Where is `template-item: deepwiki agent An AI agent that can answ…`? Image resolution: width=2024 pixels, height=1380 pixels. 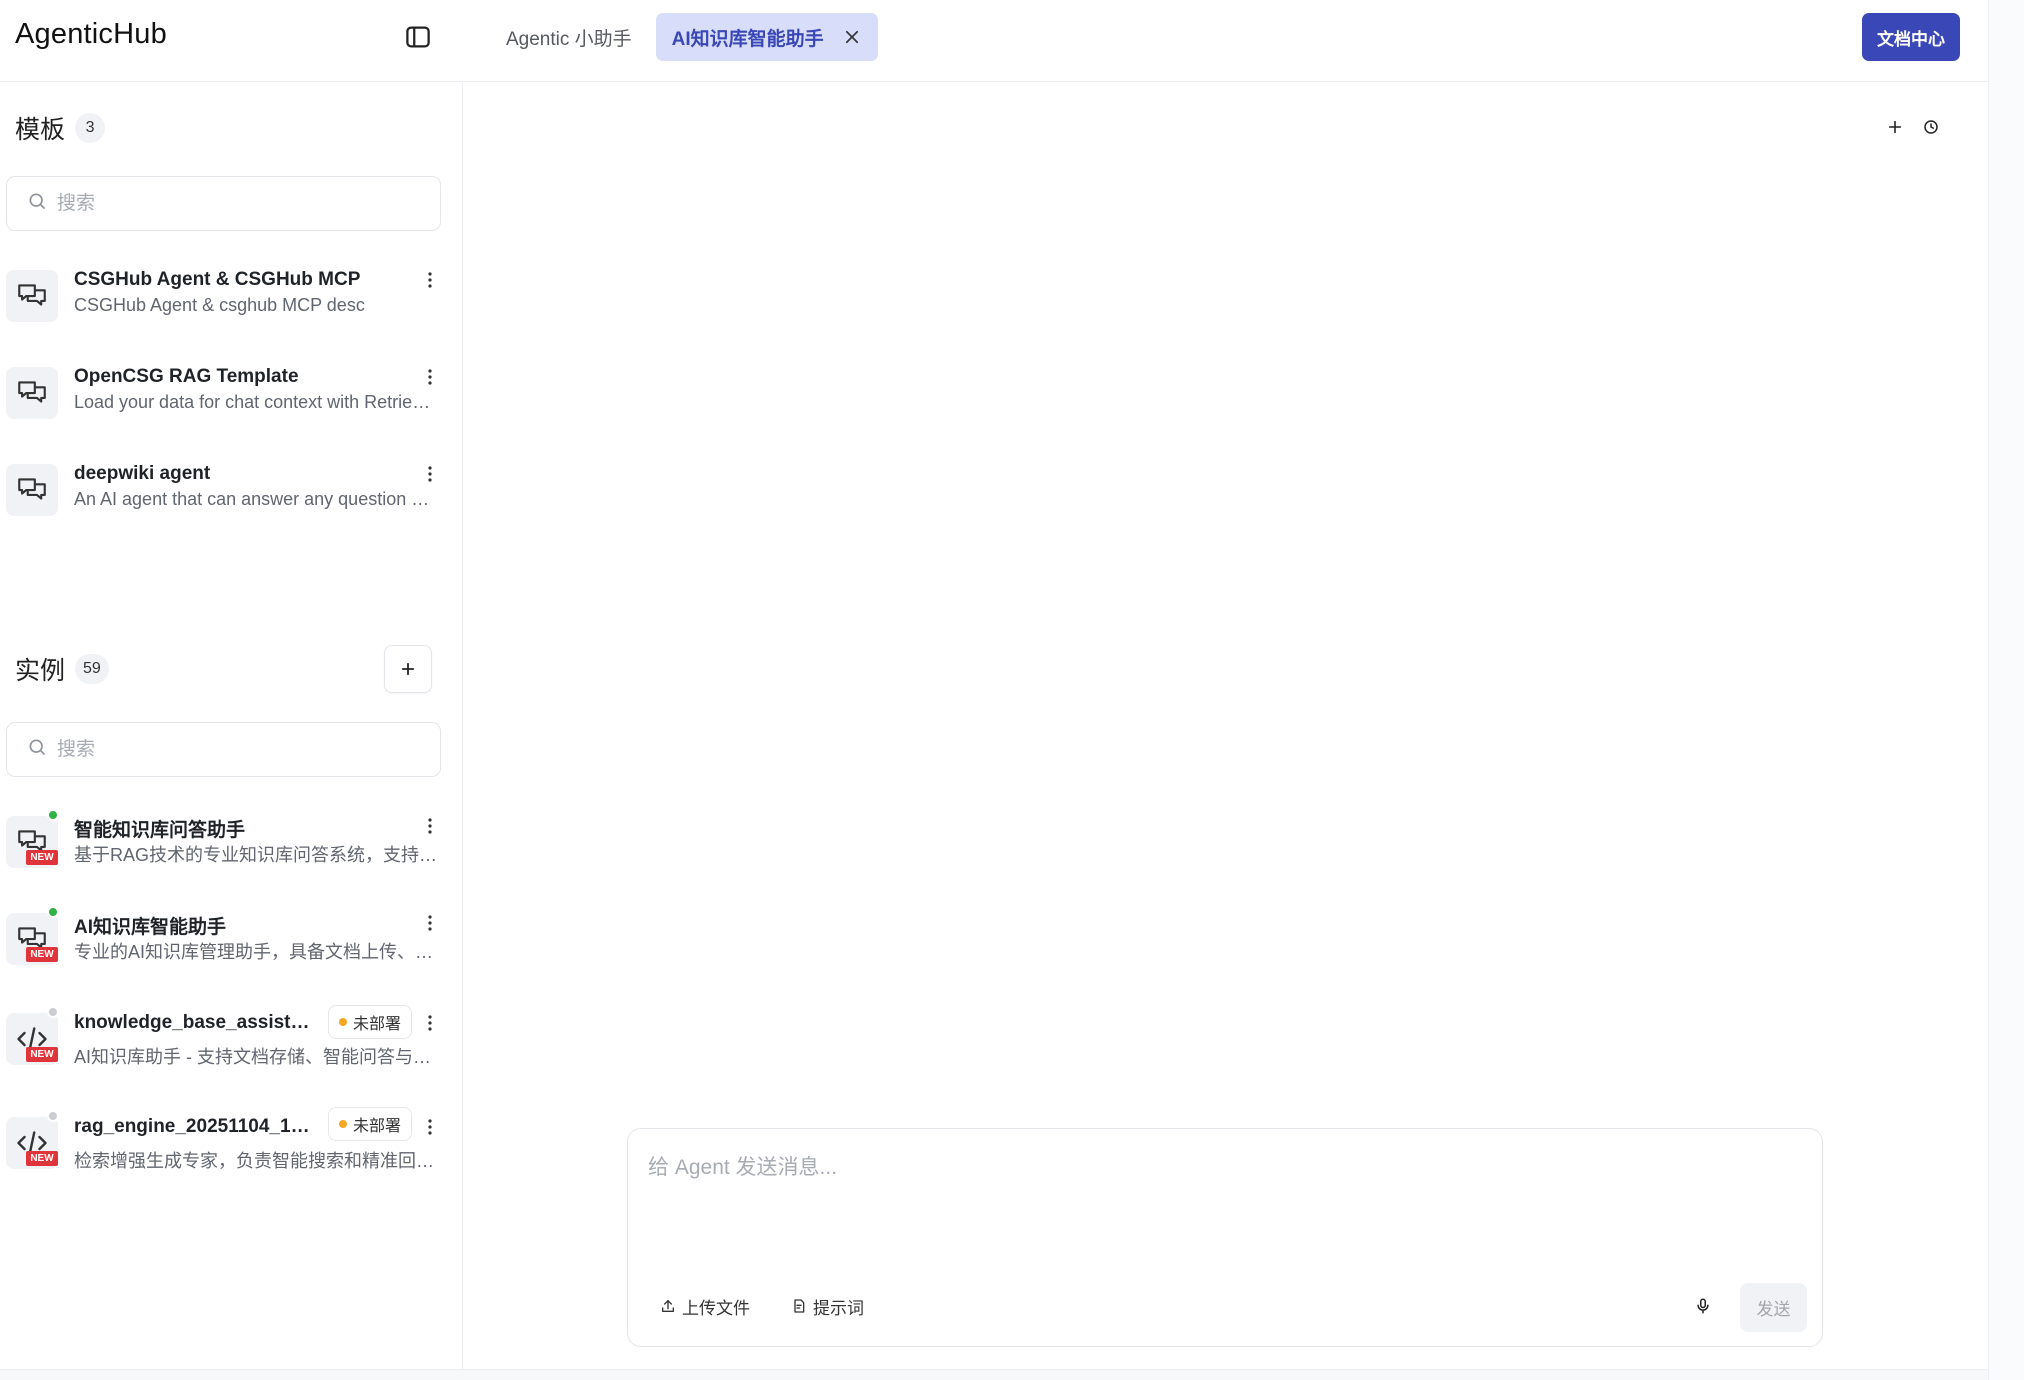
template-item: deepwiki agent An AI agent that can answ… is located at coordinates (225, 495).